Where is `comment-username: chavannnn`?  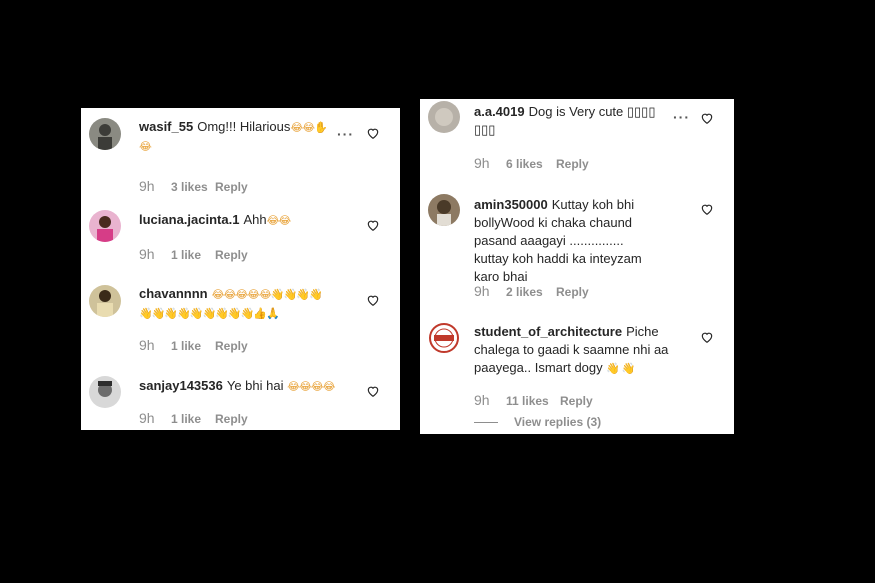
comment-username: chavannnn is located at coordinates (173, 293).